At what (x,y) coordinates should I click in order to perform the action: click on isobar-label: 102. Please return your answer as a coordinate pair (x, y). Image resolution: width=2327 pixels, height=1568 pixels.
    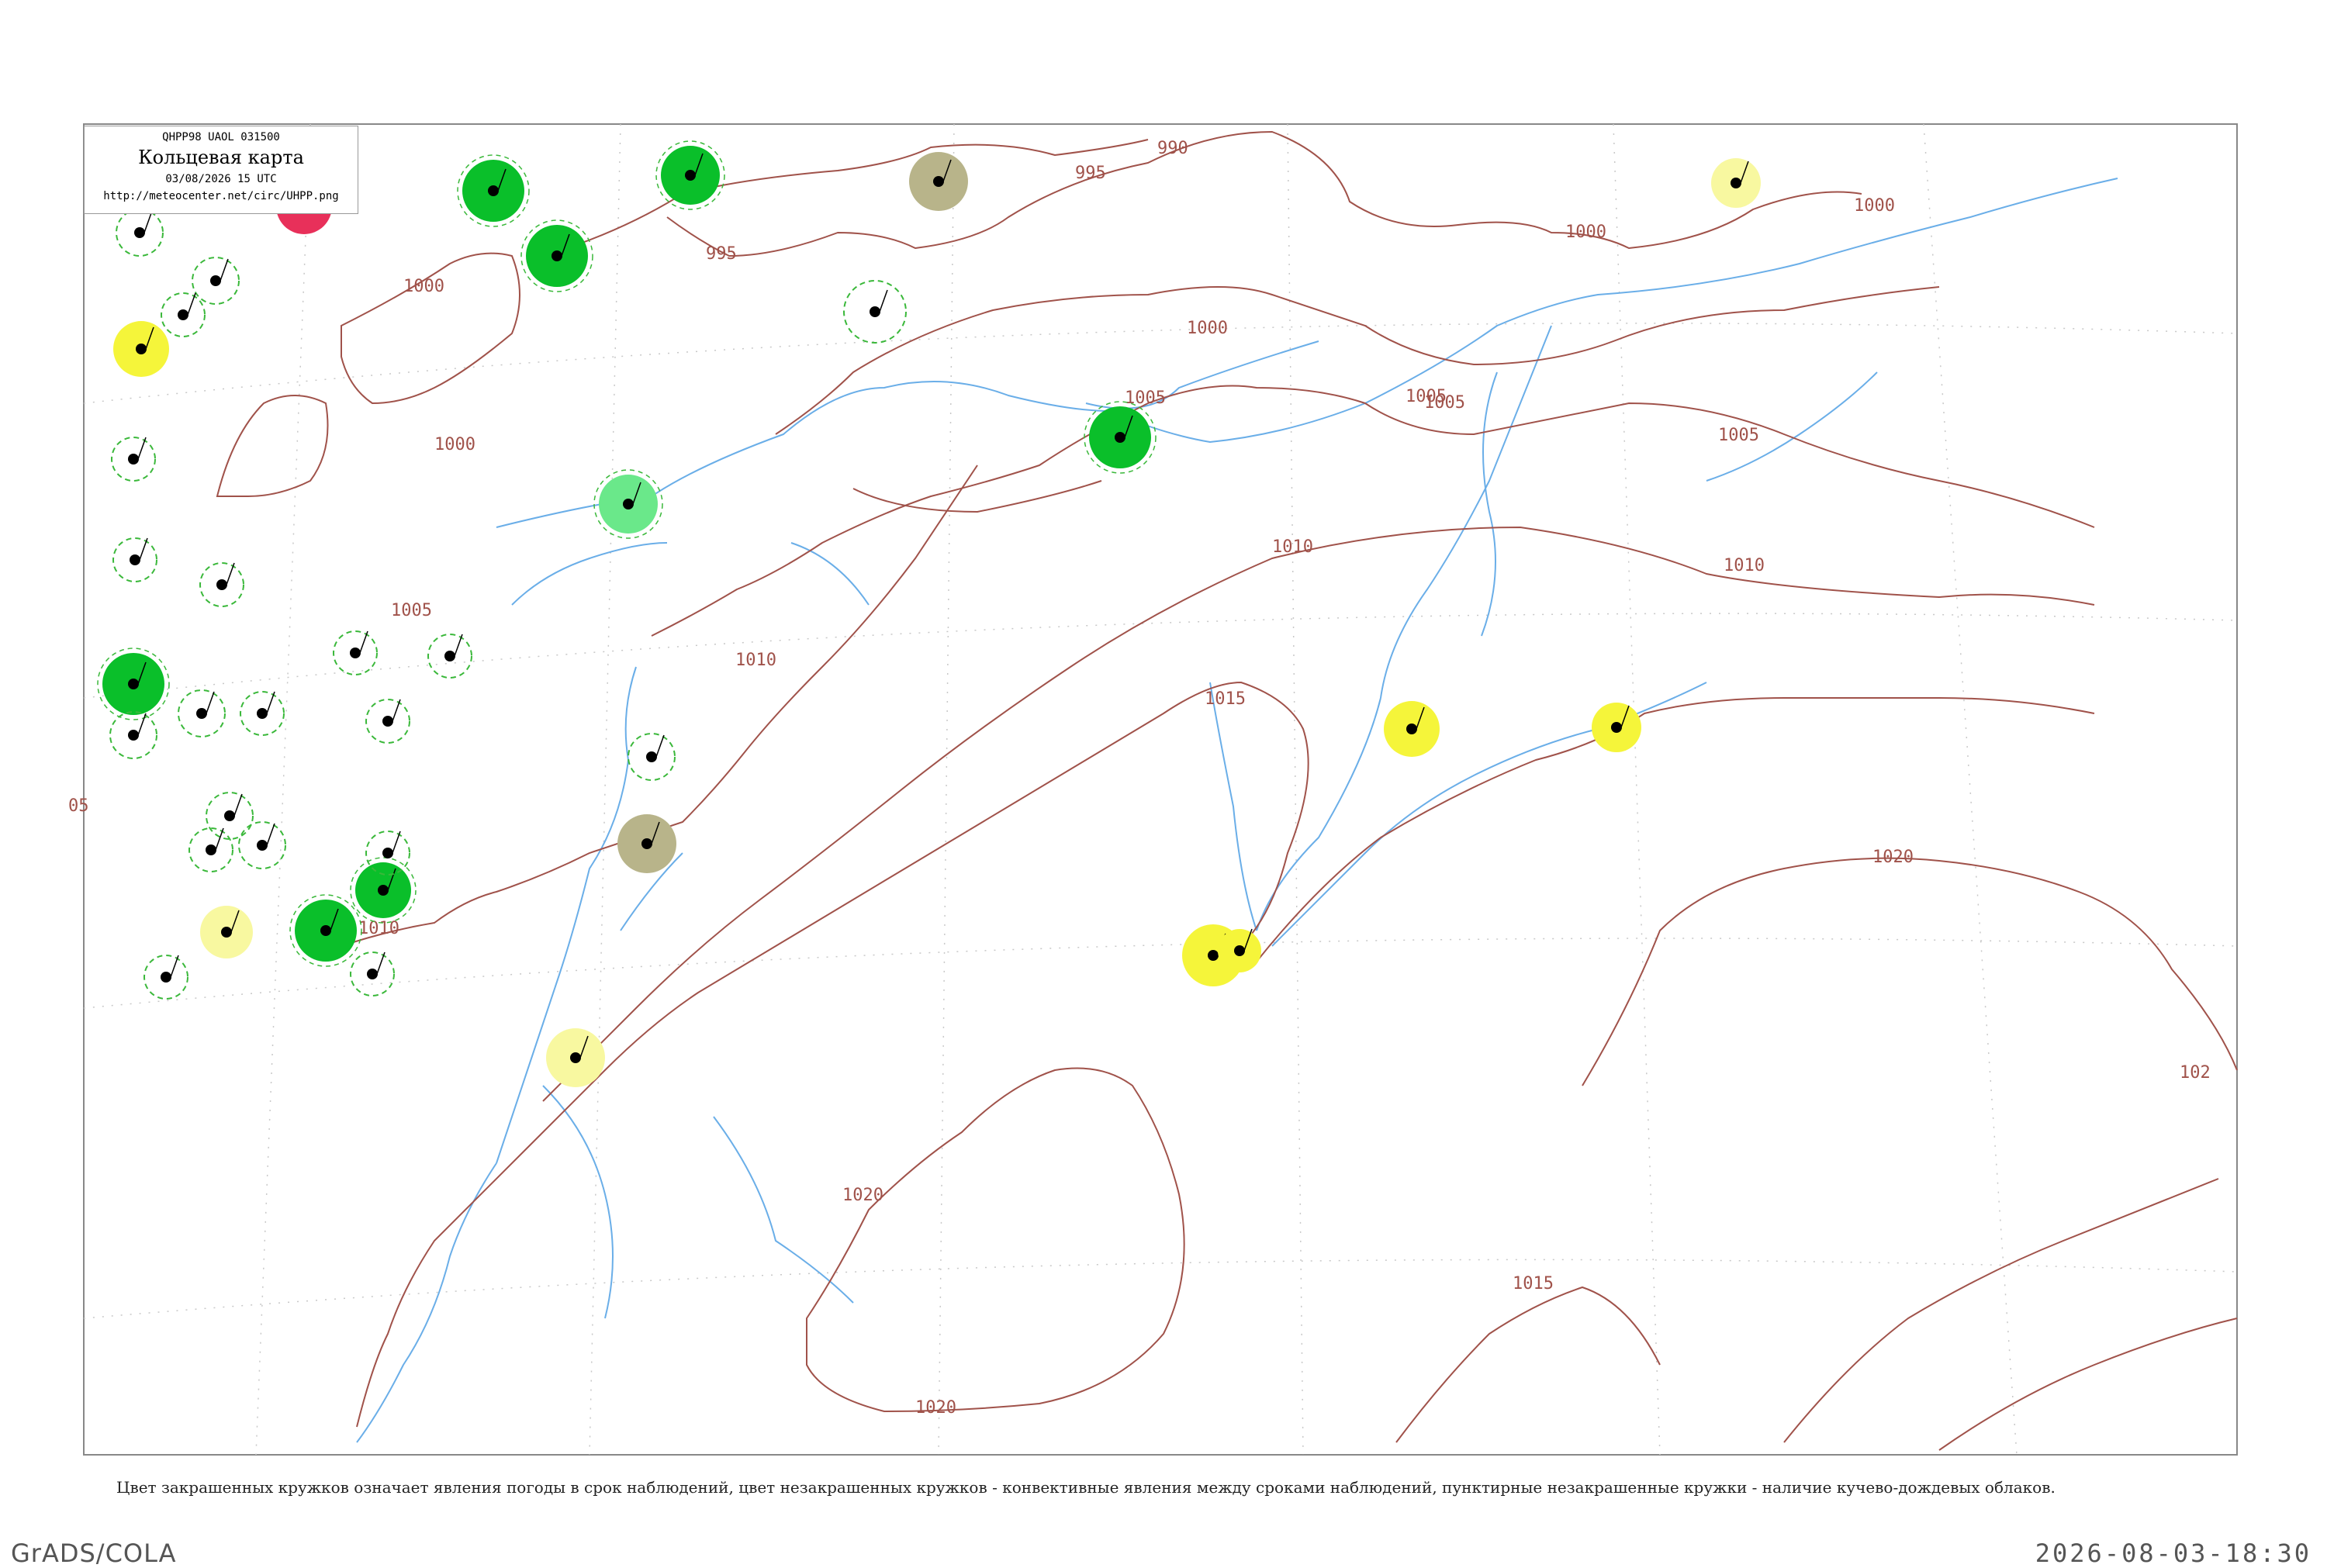
    Looking at the image, I should click on (2195, 1073).